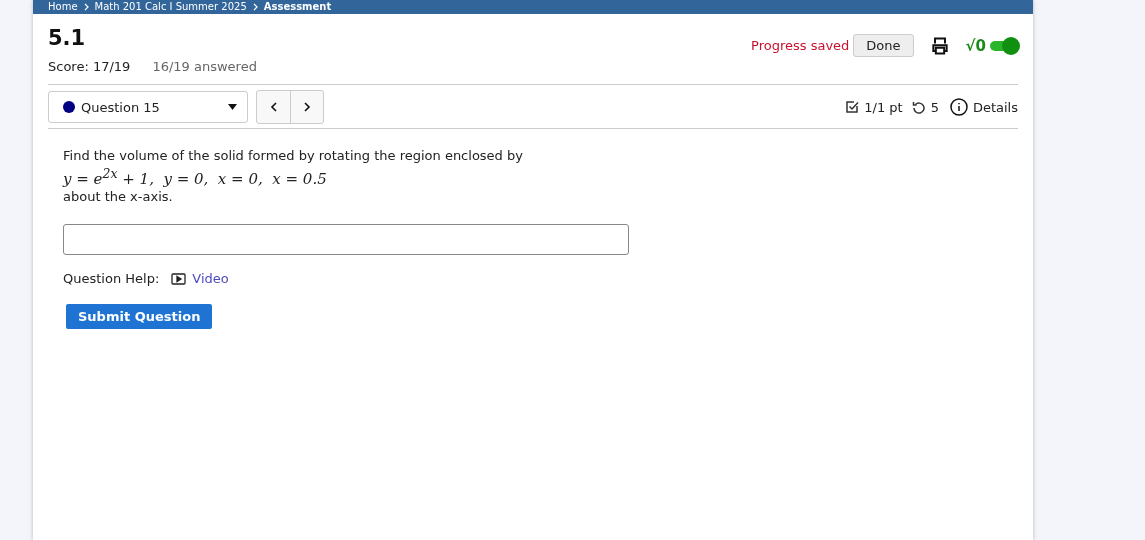 The image size is (1145, 540). What do you see at coordinates (939, 45) in the screenshot?
I see `print-icon` at bounding box center [939, 45].